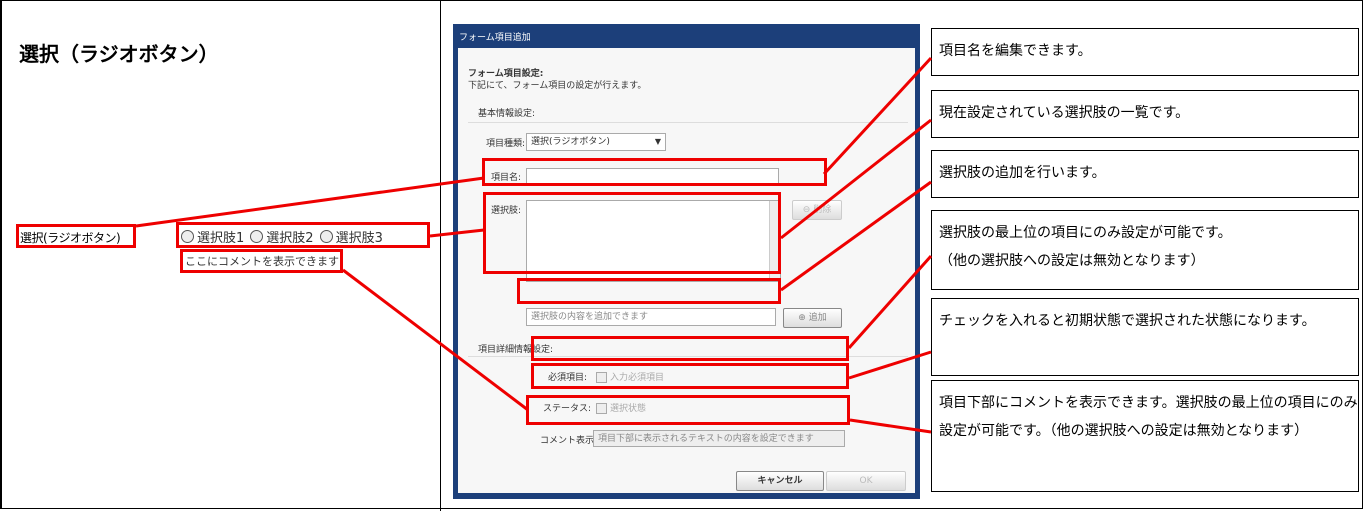 The image size is (1365, 511). What do you see at coordinates (435, 340) in the screenshot?
I see `connector-comment-to-field` at bounding box center [435, 340].